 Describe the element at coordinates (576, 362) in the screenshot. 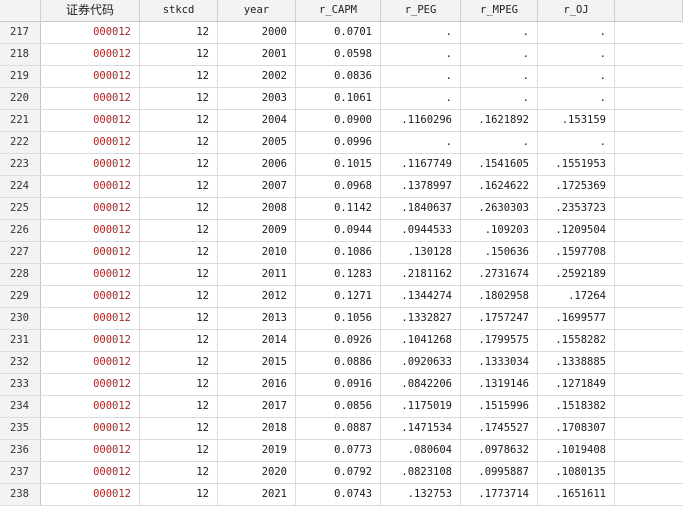

I see `cell-r-oj: .1338885` at that location.